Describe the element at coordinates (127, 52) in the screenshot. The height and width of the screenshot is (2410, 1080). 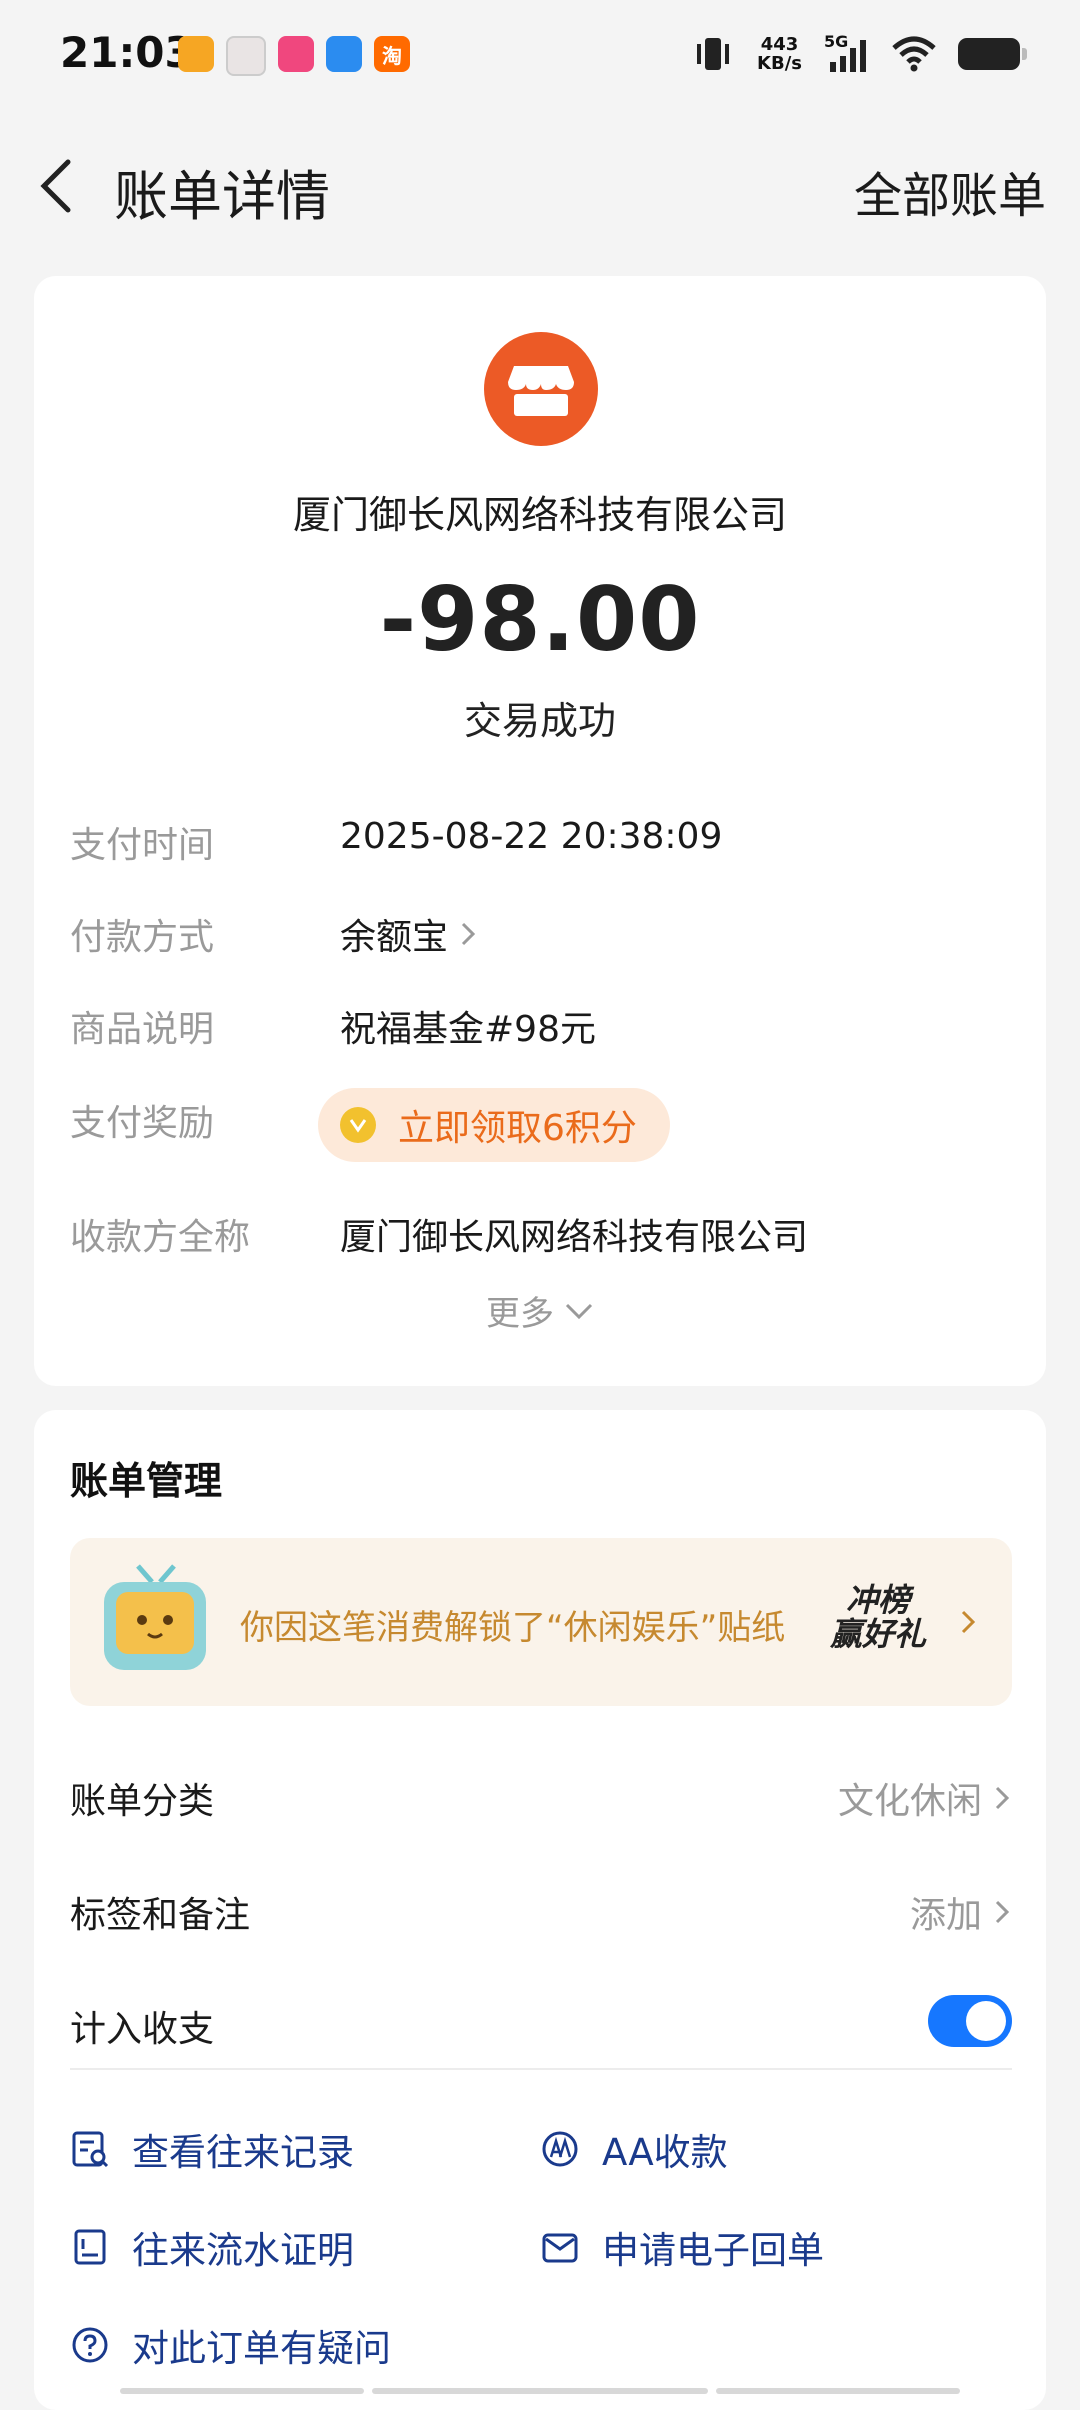
I see `status-time: 21:03` at that location.